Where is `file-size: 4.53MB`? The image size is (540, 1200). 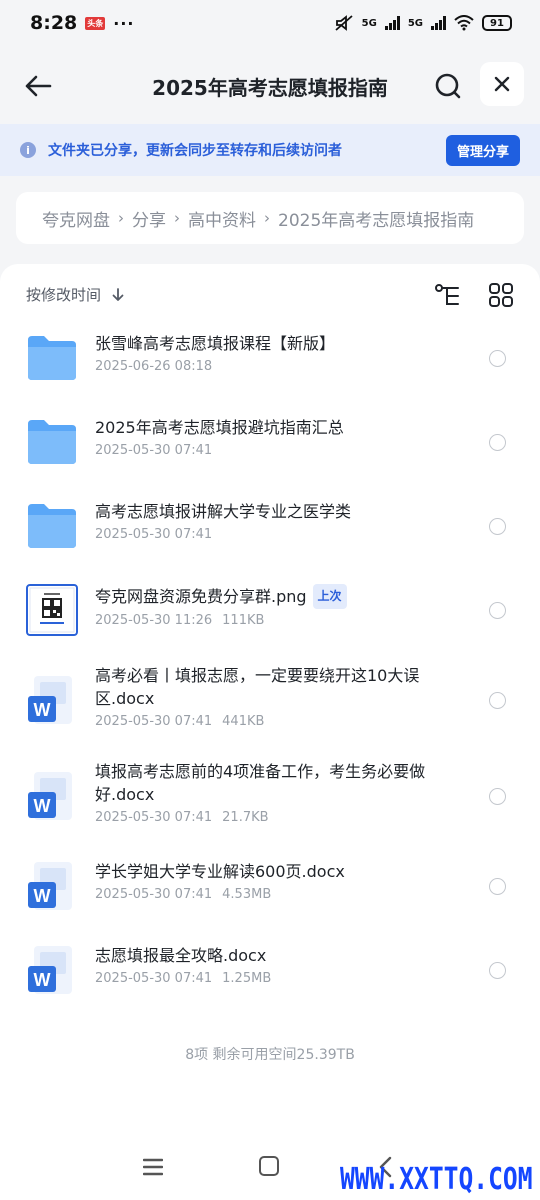 file-size: 4.53MB is located at coordinates (247, 894).